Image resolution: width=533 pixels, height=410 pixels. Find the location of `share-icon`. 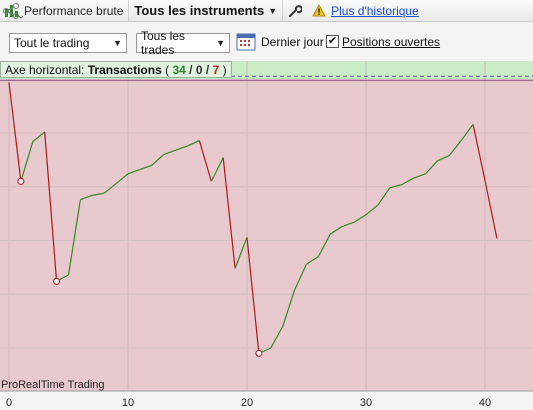

share-icon is located at coordinates (12, 11).